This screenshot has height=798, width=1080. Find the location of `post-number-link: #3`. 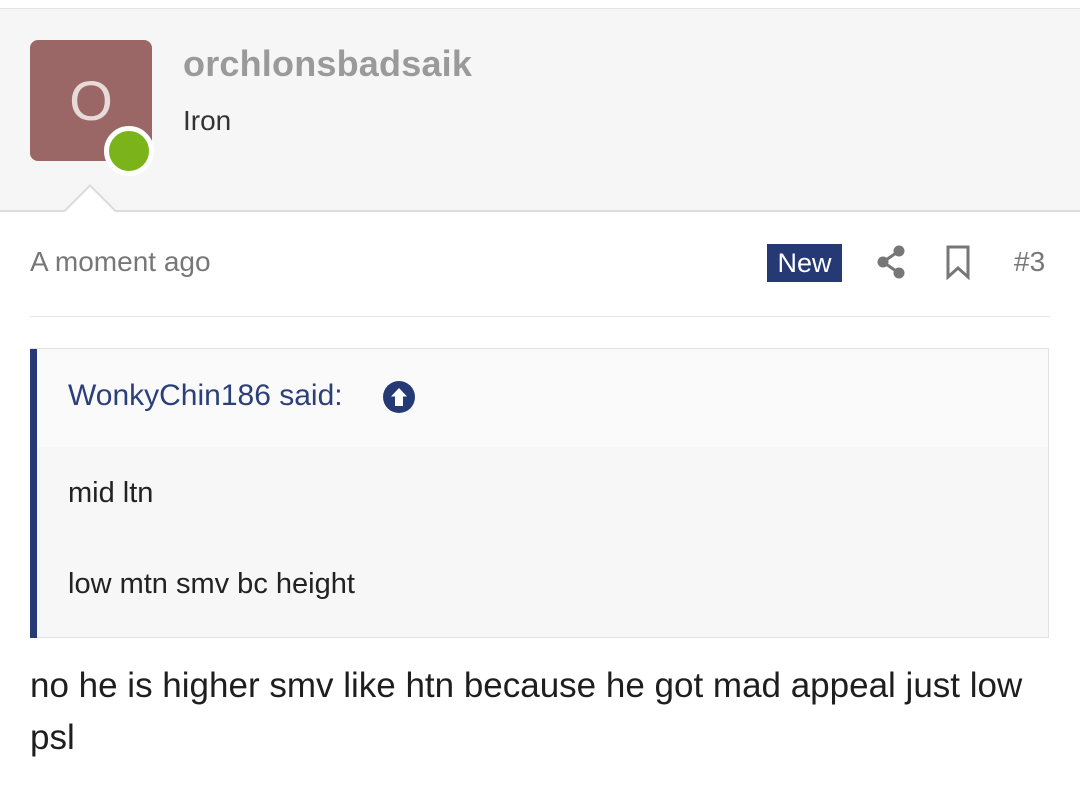

post-number-link: #3 is located at coordinates (1029, 262).